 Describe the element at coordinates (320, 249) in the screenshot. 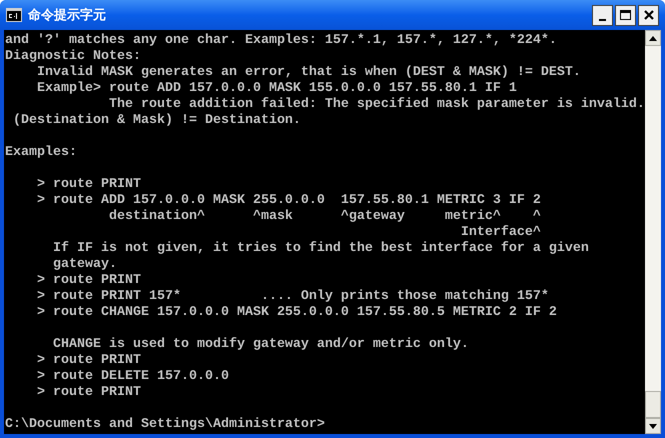

I see `console-line: If IF is not given, it tries to find the best interface for a given` at that location.